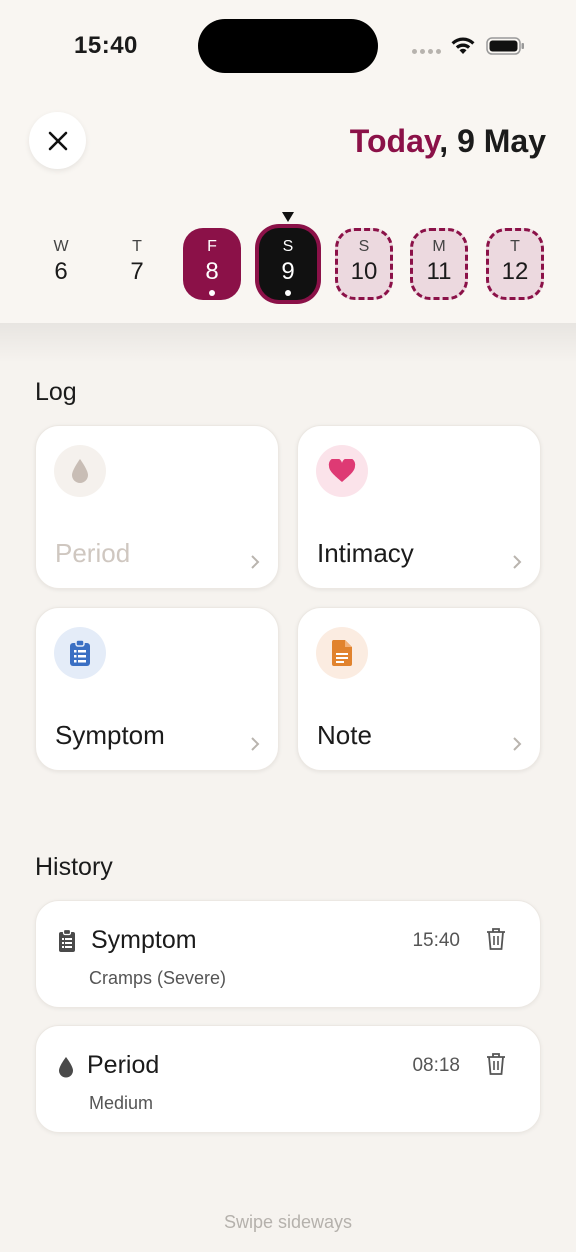 The image size is (576, 1252). Describe the element at coordinates (419, 689) in the screenshot. I see `log-note-card: Note` at that location.